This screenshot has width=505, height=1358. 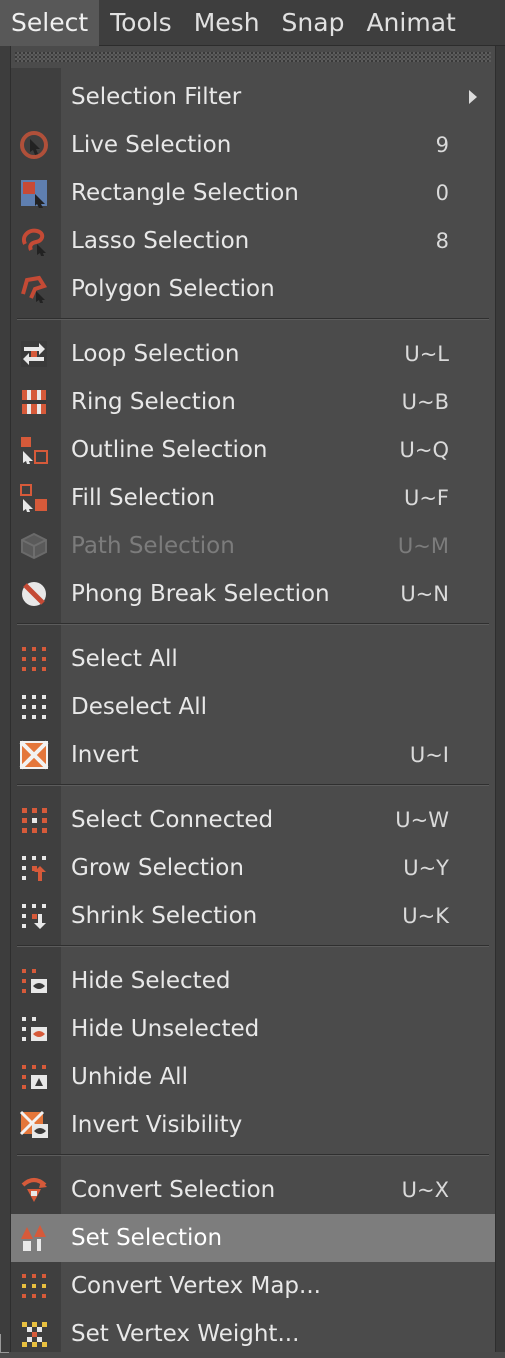 I want to click on menu-item-shortcut: U~M, so click(x=423, y=546).